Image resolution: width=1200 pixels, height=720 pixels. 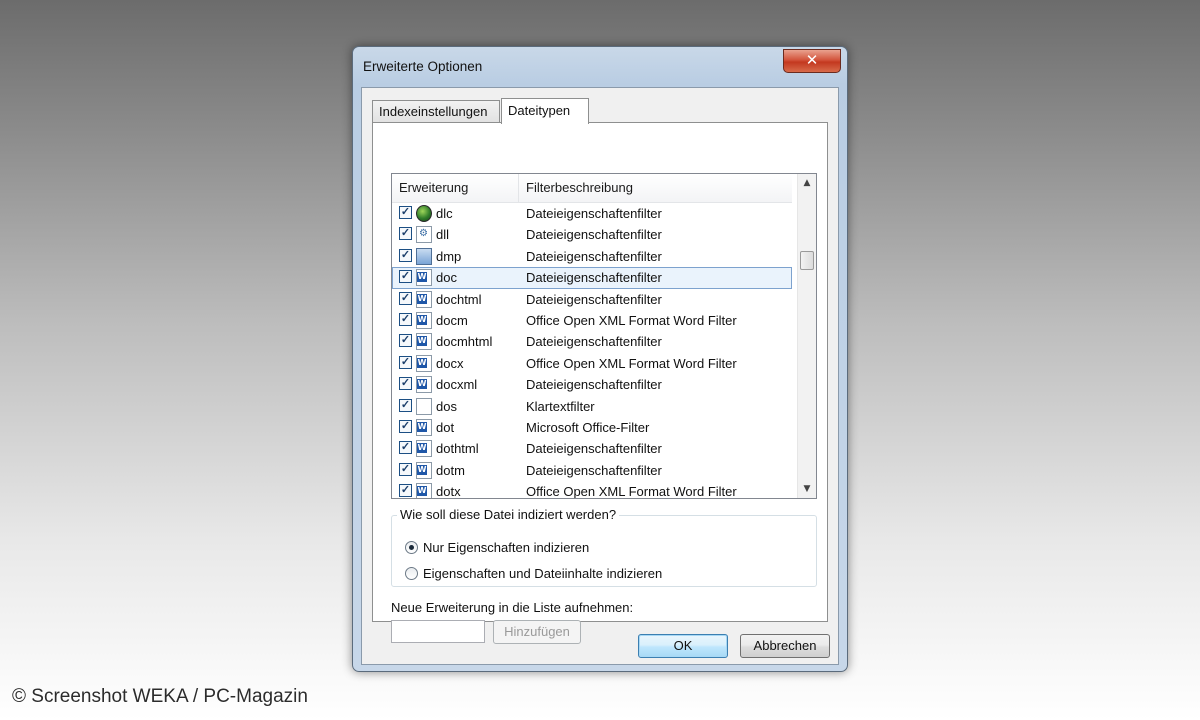 I want to click on screenshot-credit: © Screenshot WEKA / PC-Magazin, so click(x=160, y=696).